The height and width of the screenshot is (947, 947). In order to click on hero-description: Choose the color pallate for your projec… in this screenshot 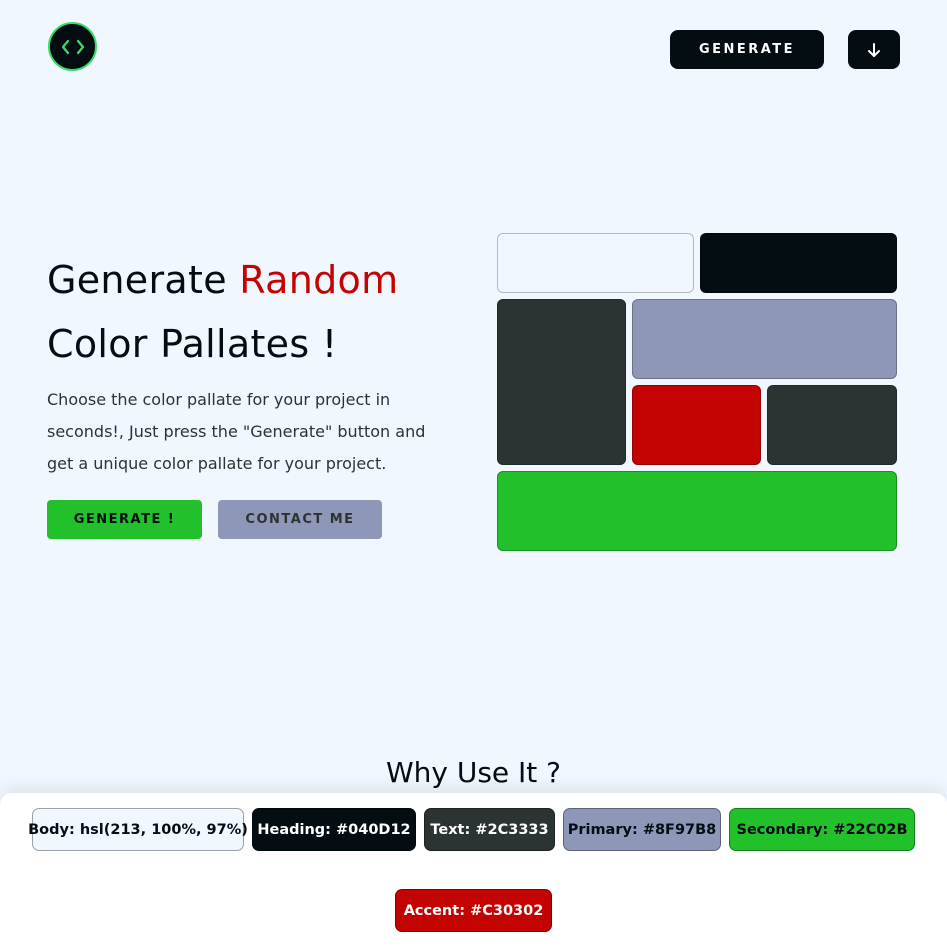, I will do `click(236, 431)`.